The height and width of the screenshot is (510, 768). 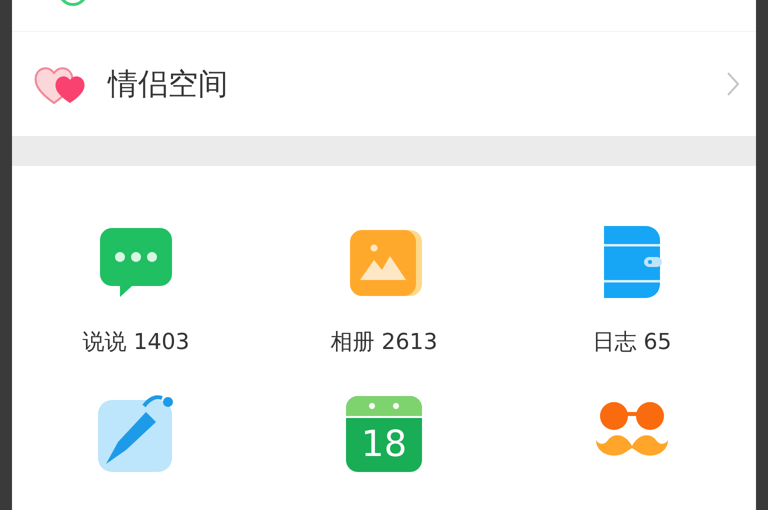 What do you see at coordinates (136, 288) in the screenshot?
I see `feature-tile: 说说 1403` at bounding box center [136, 288].